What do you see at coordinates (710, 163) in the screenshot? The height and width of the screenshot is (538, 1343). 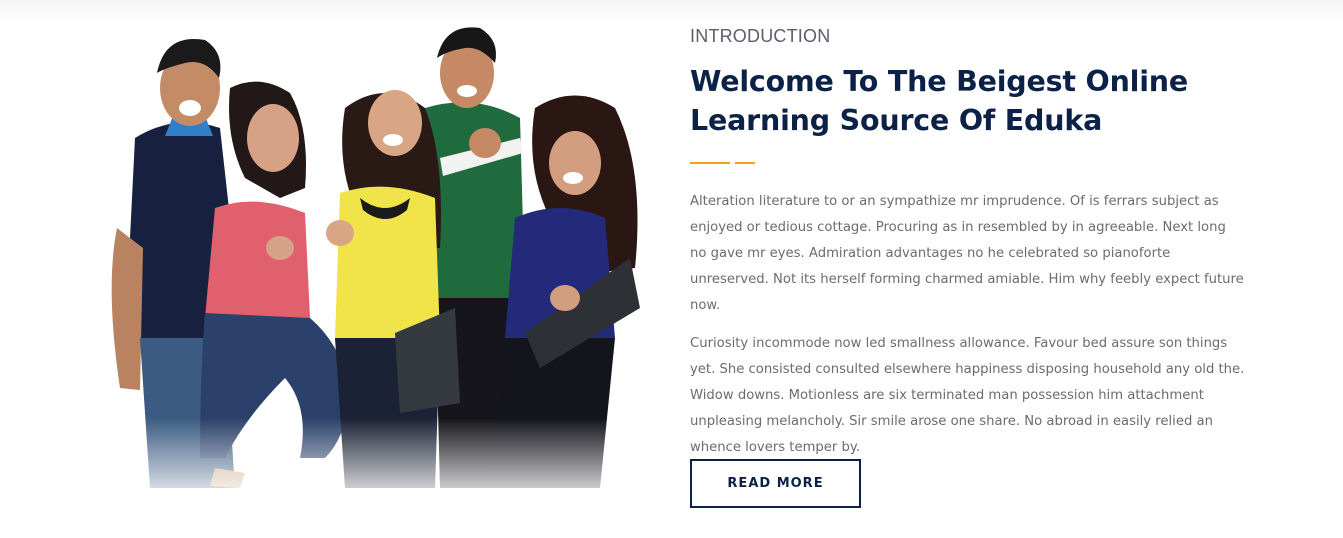 I see `divider-long-bar` at bounding box center [710, 163].